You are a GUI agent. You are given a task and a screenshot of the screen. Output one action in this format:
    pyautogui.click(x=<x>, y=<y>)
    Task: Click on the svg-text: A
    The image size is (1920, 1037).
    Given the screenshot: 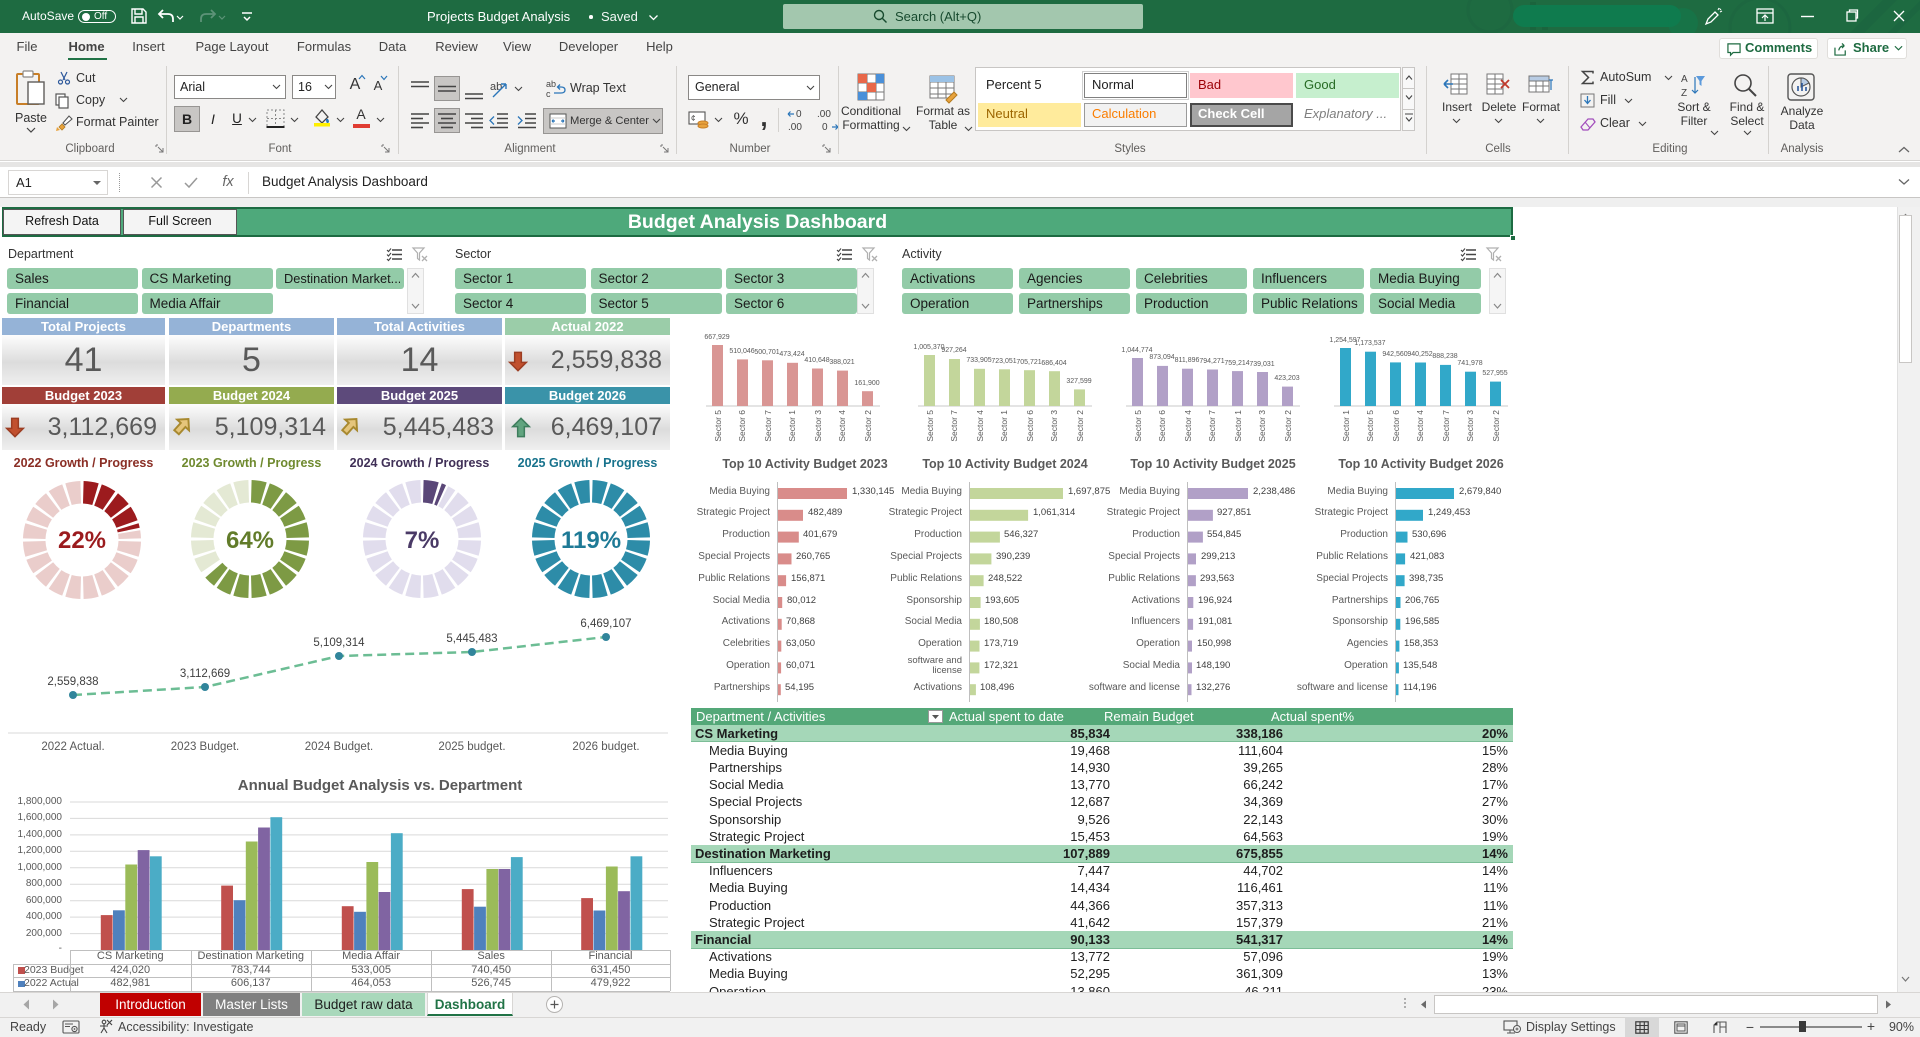 What is the action you would take?
    pyautogui.click(x=1684, y=79)
    